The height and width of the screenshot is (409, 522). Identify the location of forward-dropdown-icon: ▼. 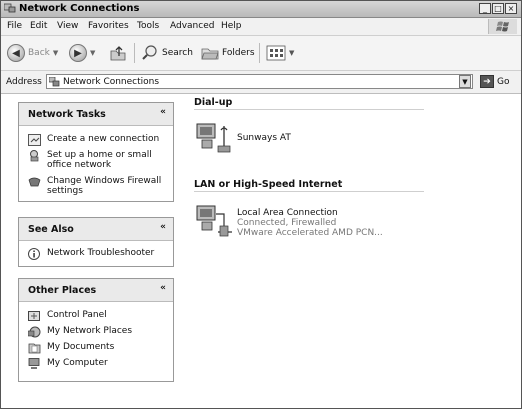
(92, 53).